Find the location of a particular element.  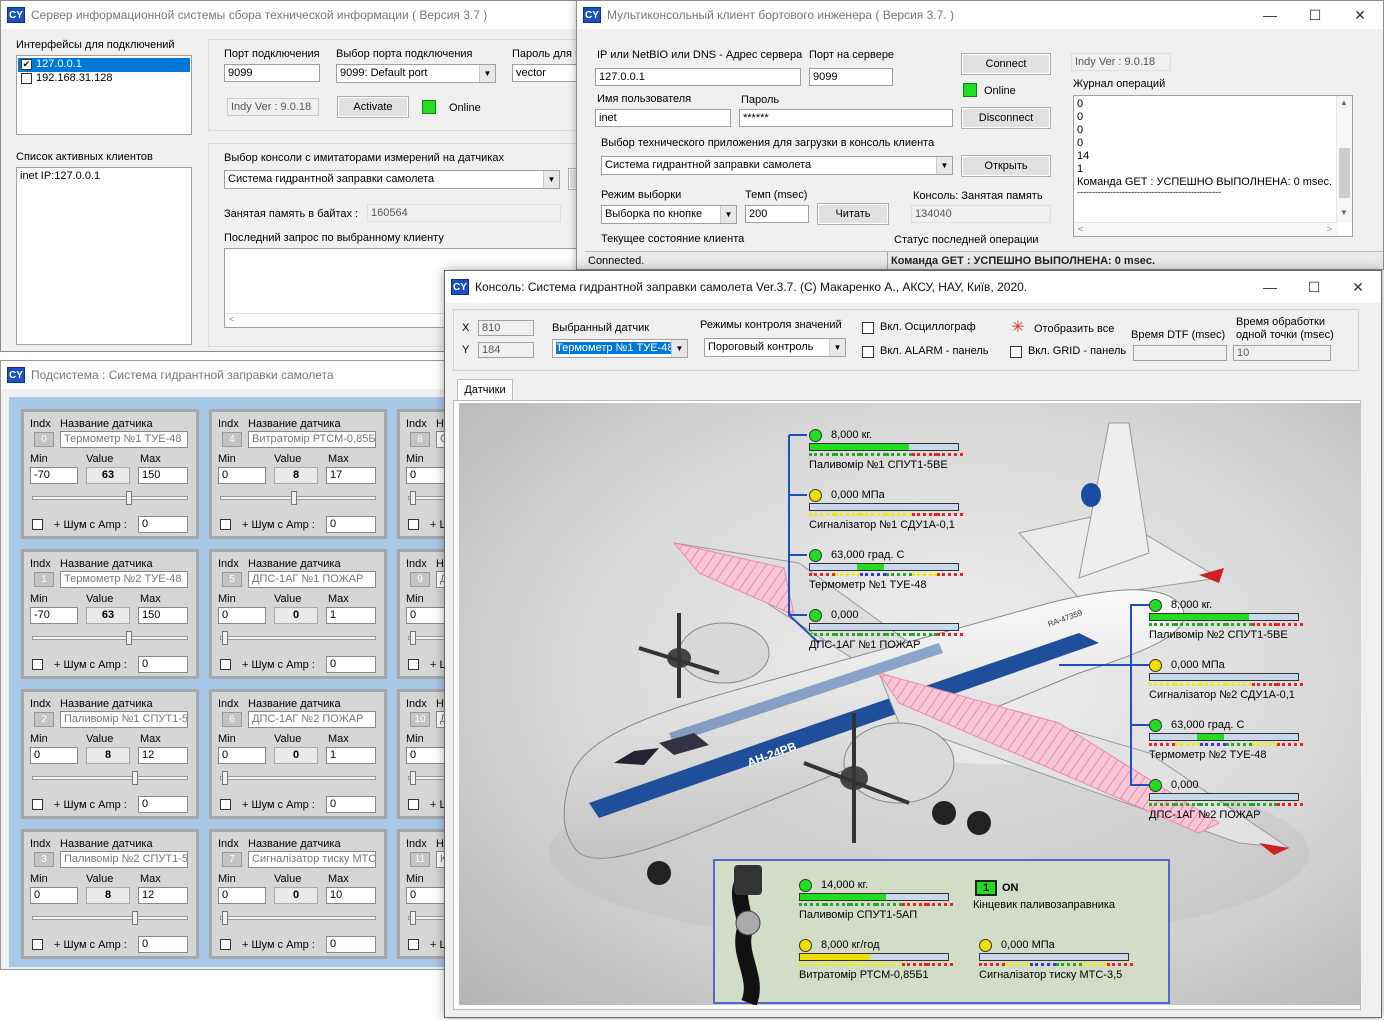

max-input: 12 is located at coordinates (163, 755).